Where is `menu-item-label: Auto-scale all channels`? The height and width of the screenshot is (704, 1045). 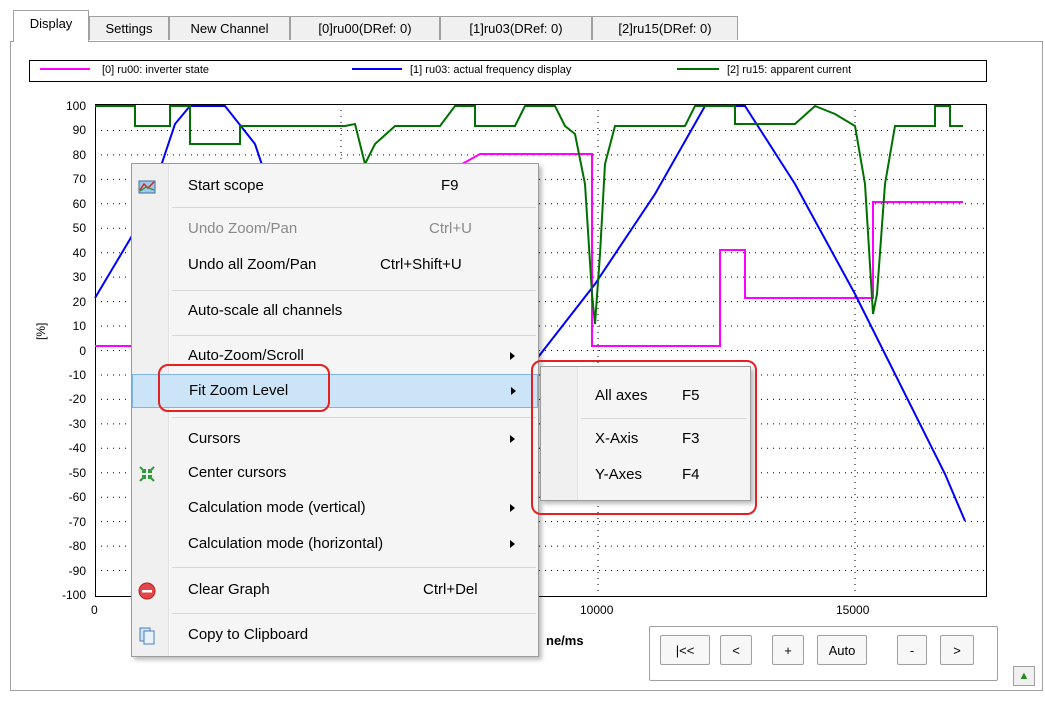 menu-item-label: Auto-scale all channels is located at coordinates (265, 310).